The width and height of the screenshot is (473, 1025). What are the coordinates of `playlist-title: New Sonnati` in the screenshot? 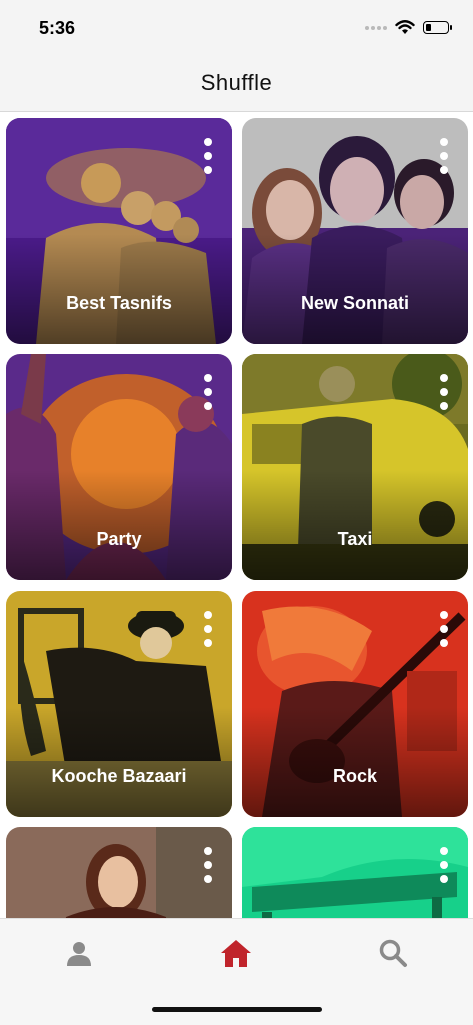 It's located at (354, 303).